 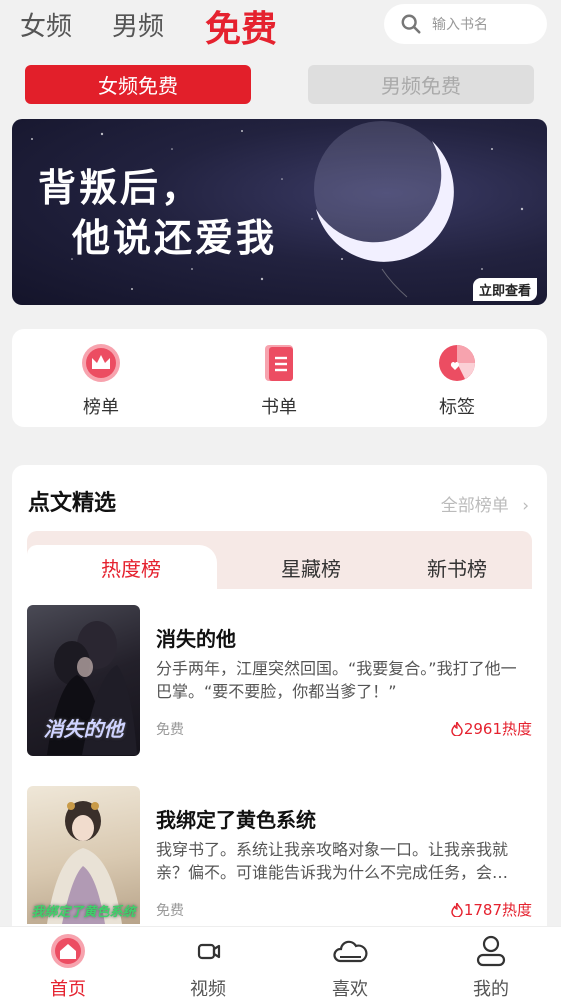 What do you see at coordinates (421, 84) in the screenshot?
I see `sub-tab-male-free: 男频免费` at bounding box center [421, 84].